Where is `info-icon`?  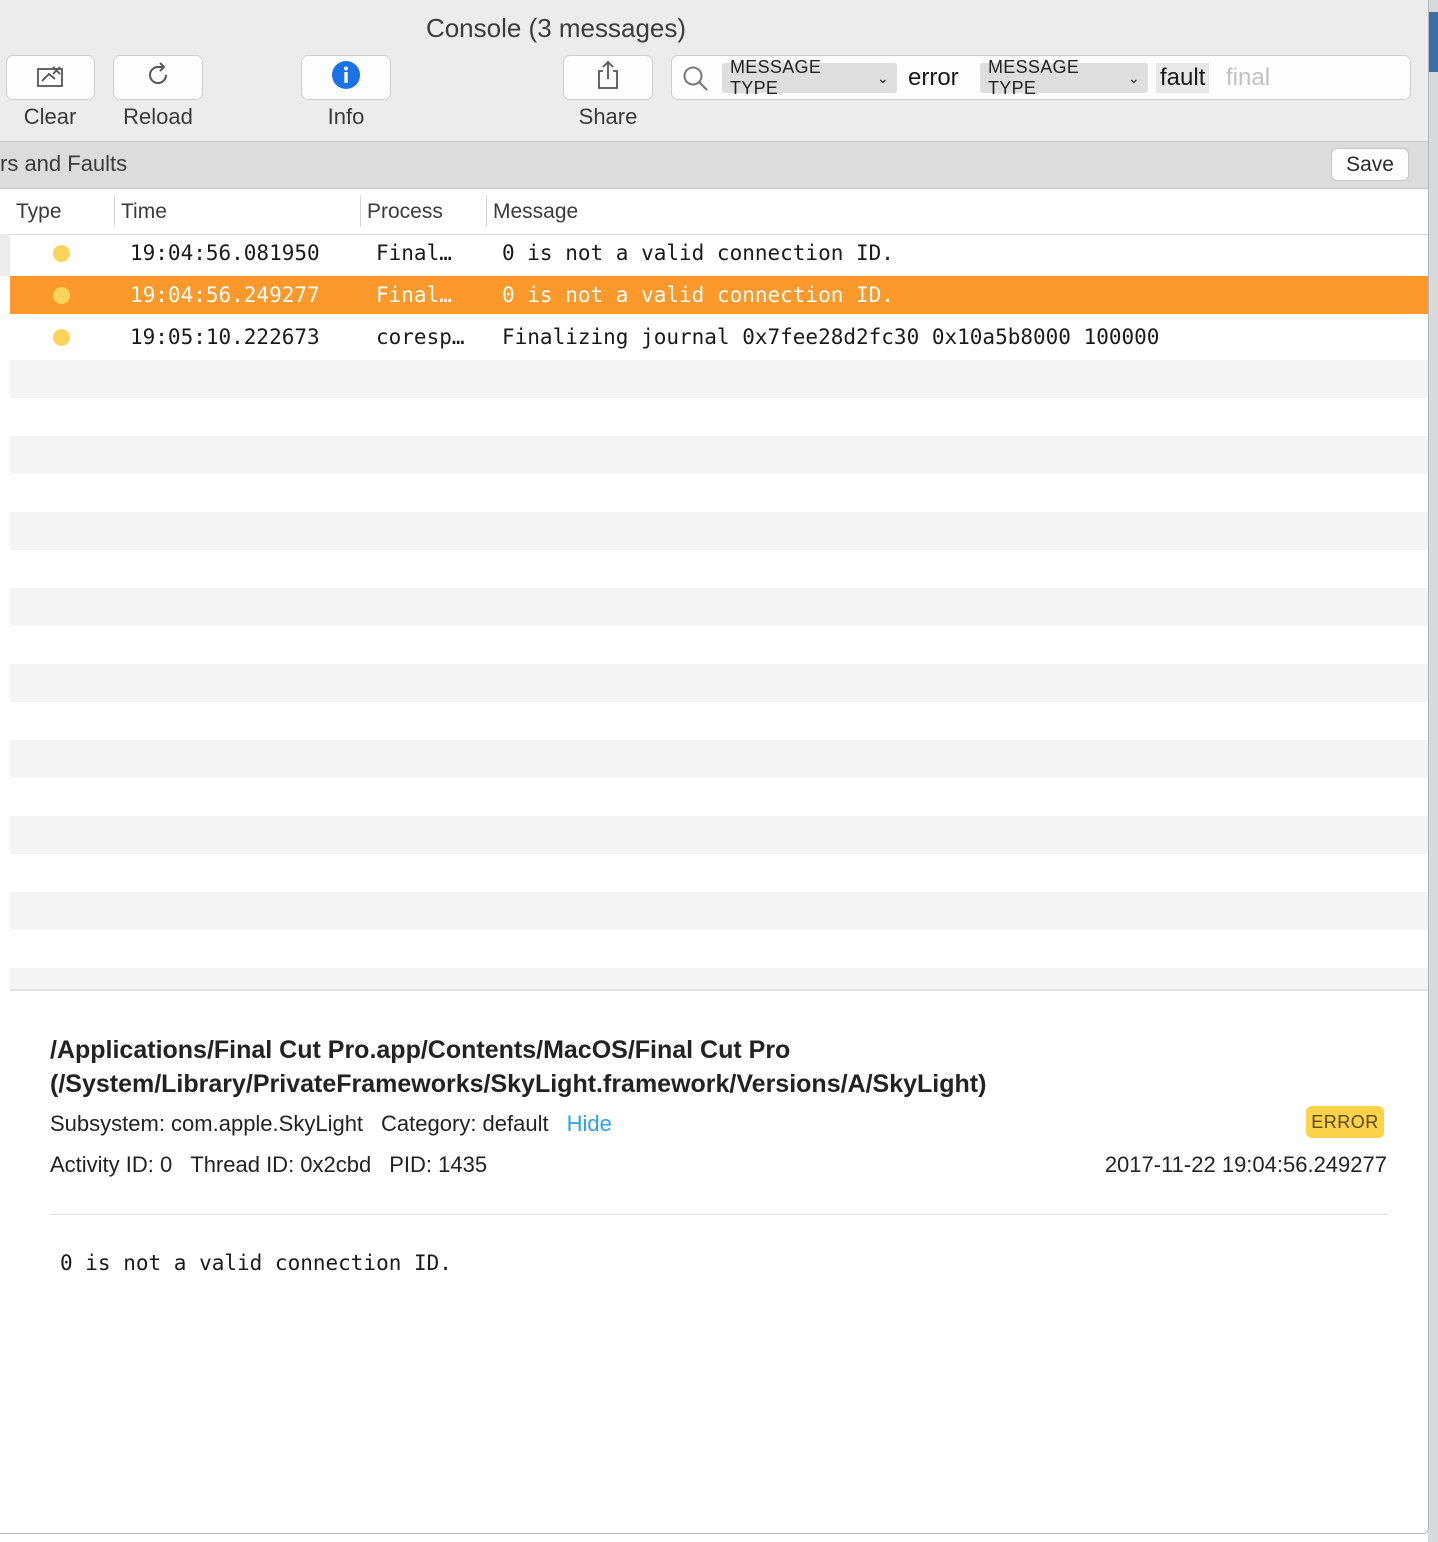 info-icon is located at coordinates (346, 77).